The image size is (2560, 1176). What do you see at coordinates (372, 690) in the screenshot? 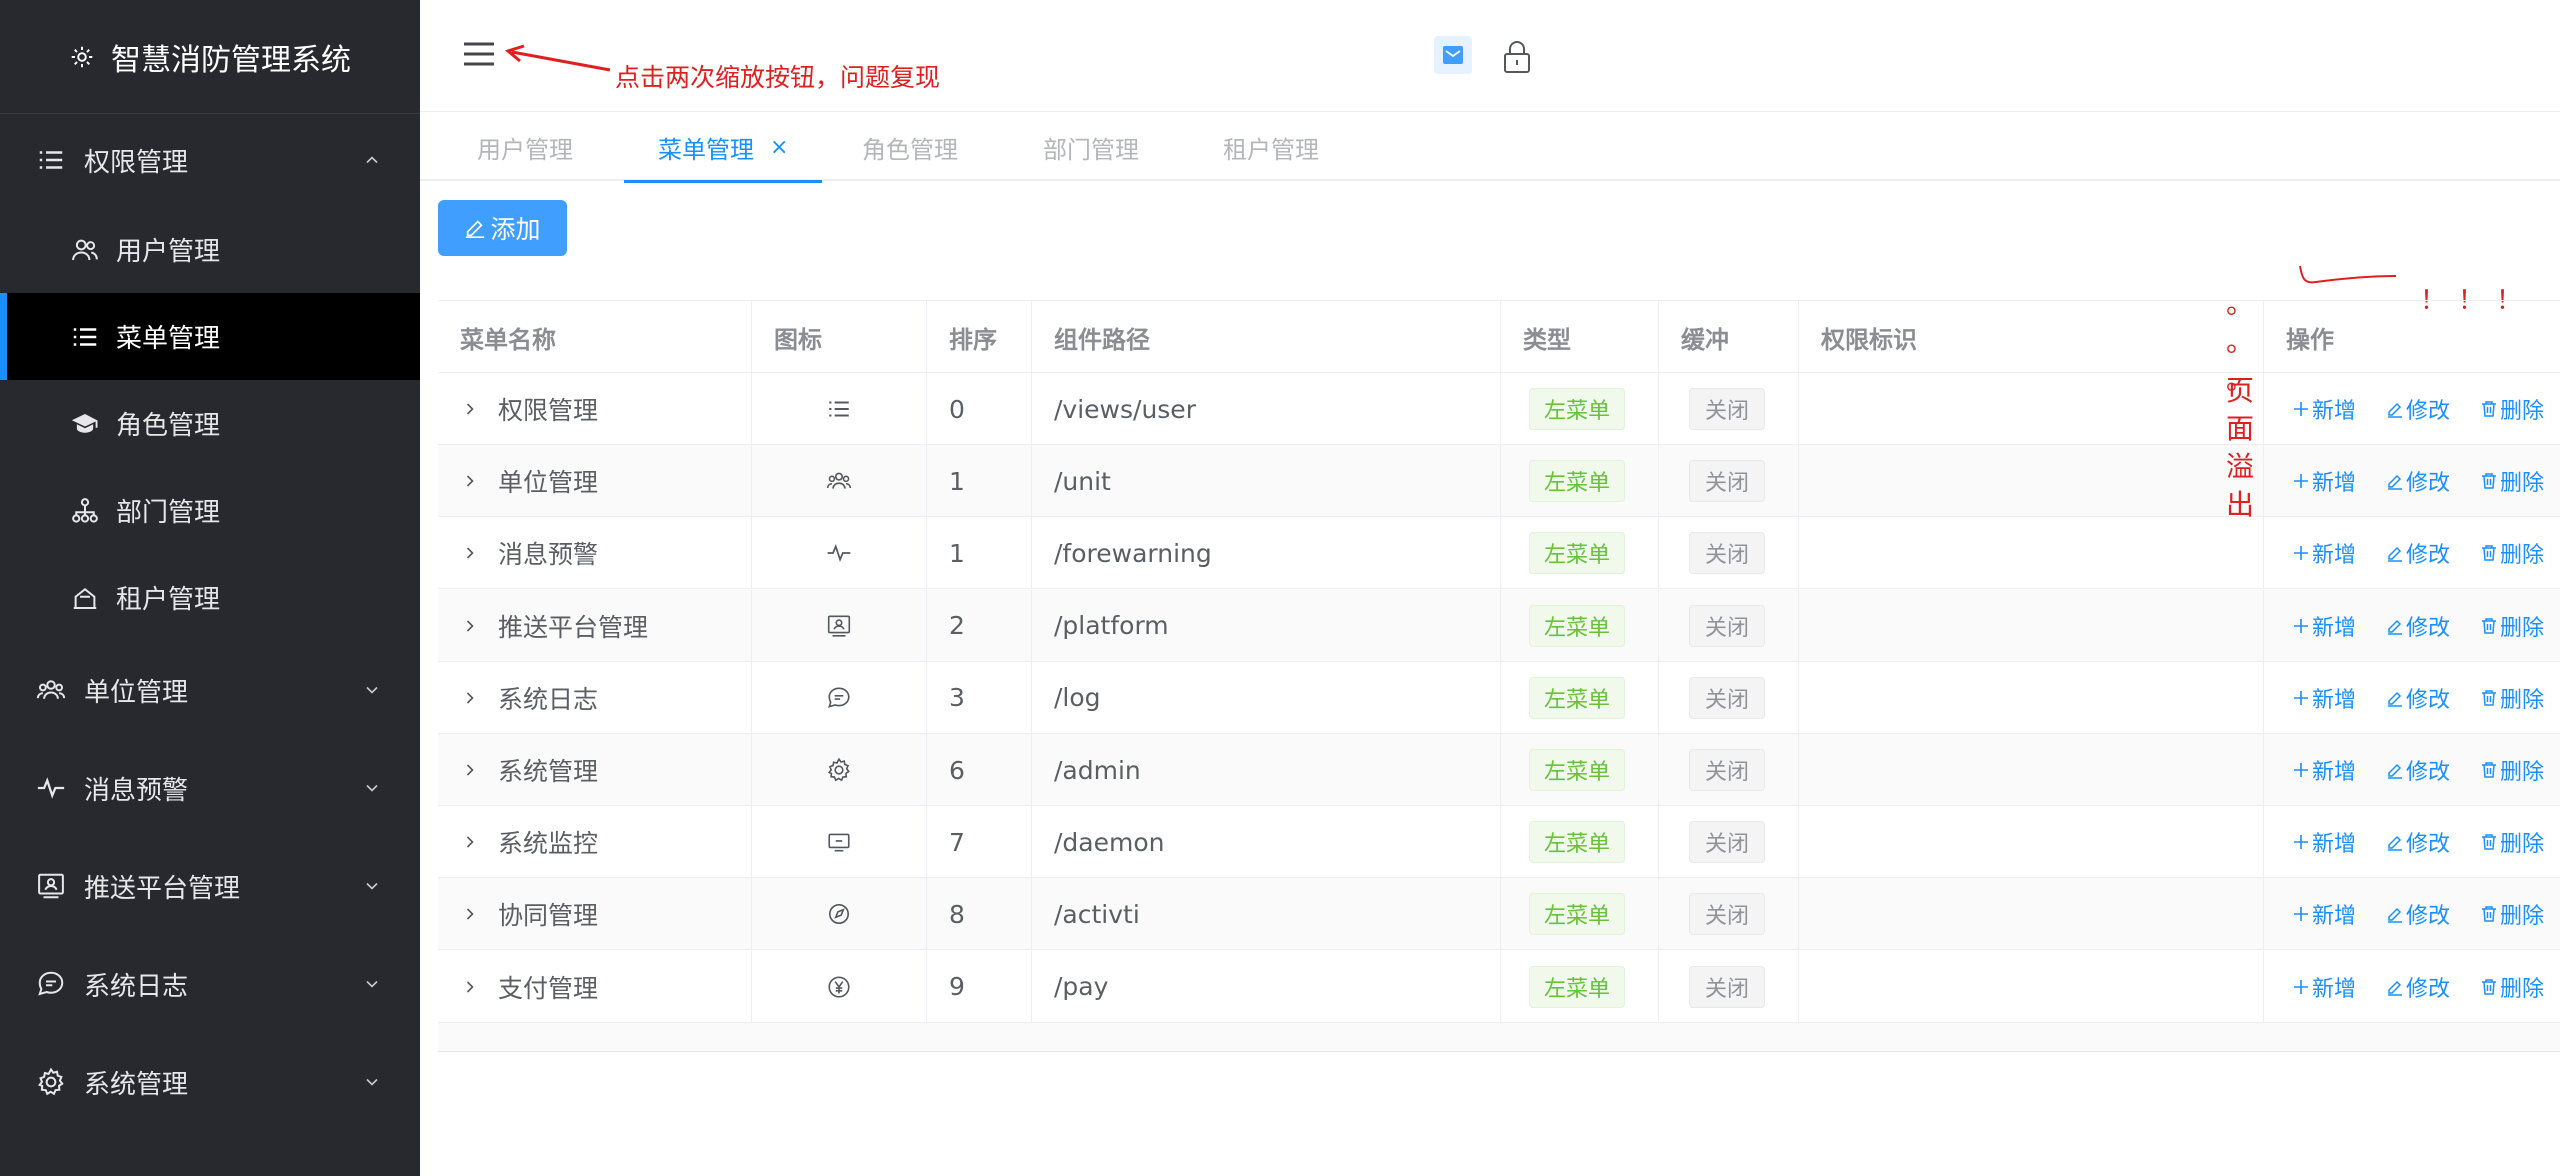
I see `chevron-down-icon` at bounding box center [372, 690].